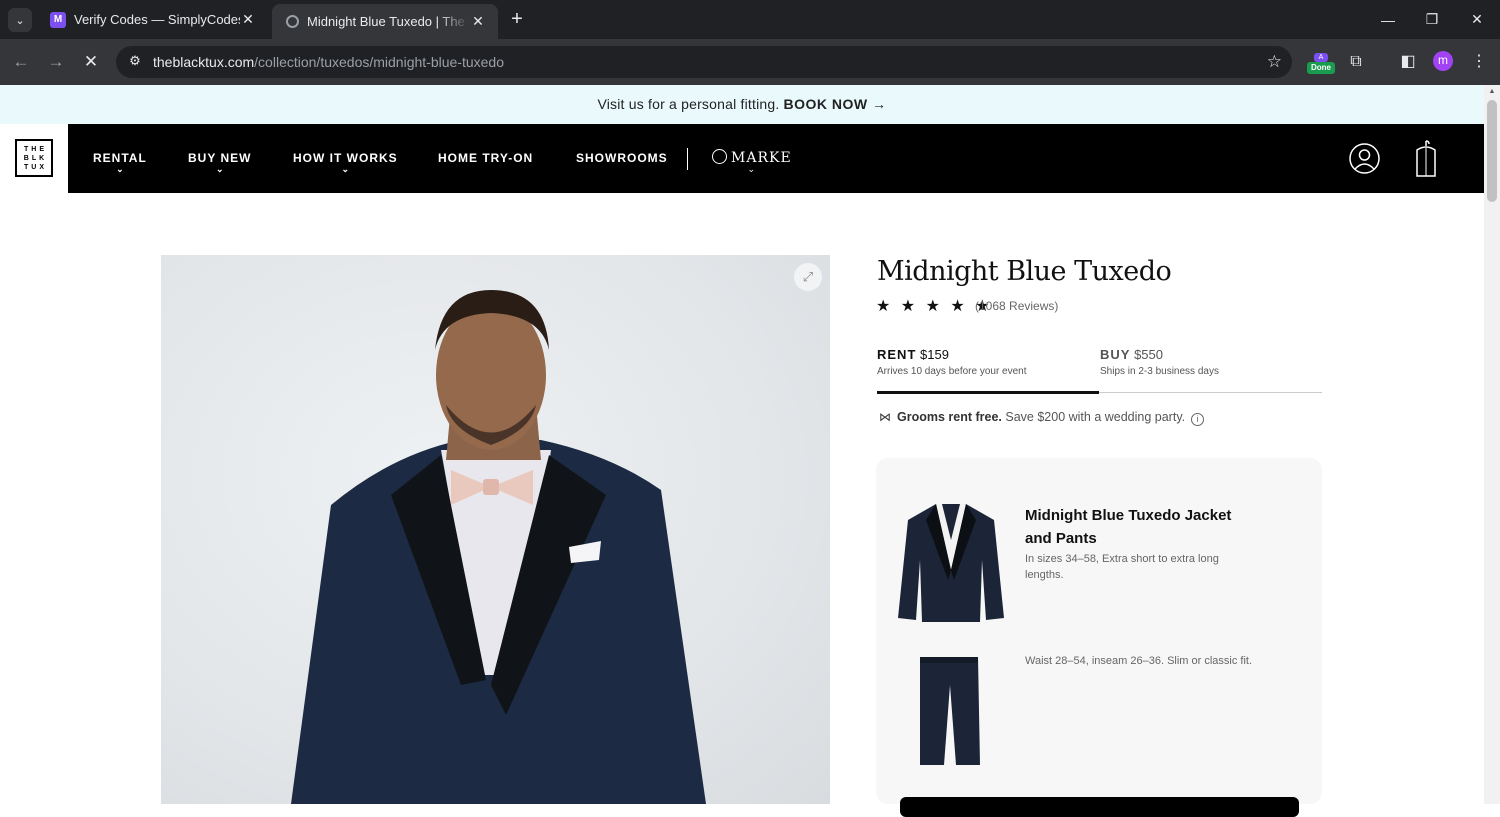 This screenshot has width=1500, height=817. I want to click on forward-icon: →, so click(56, 62).